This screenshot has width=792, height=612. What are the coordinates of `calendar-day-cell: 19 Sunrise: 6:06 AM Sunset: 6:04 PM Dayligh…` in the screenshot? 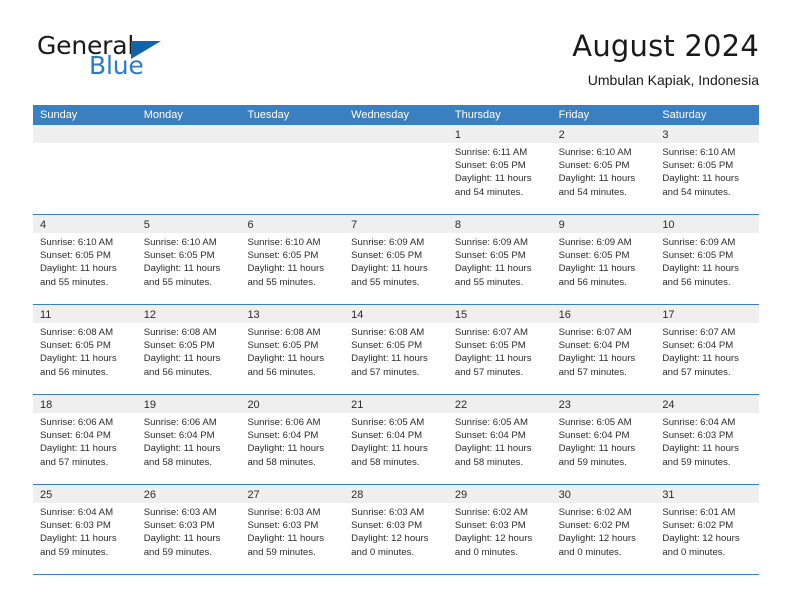 It's located at (188, 439).